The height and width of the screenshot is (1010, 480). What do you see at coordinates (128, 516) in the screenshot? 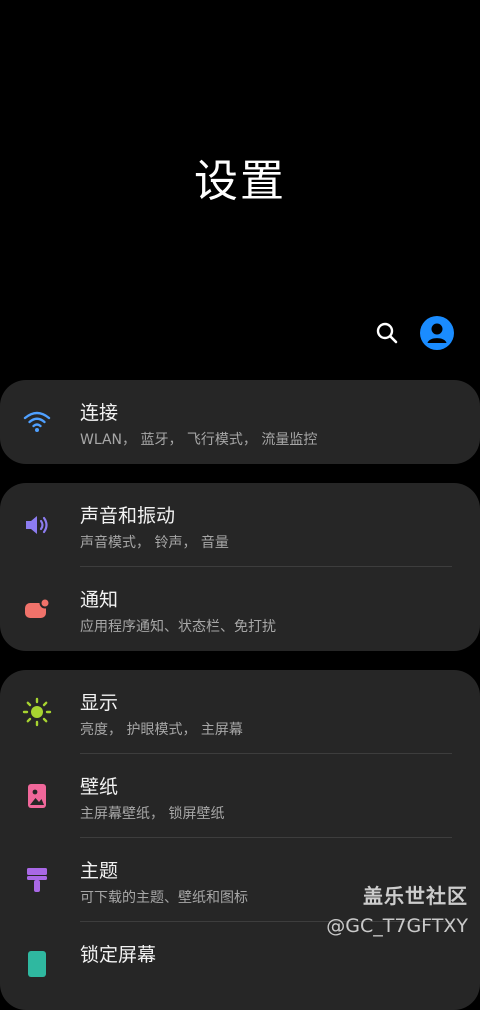
I see `setting-title: 声音和振动` at bounding box center [128, 516].